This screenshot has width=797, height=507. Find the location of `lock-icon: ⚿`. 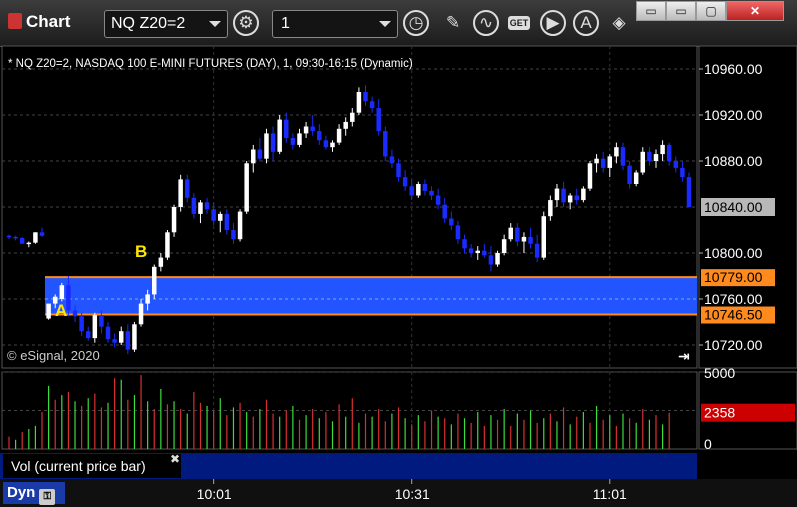

lock-icon: ⚿ is located at coordinates (47, 497).